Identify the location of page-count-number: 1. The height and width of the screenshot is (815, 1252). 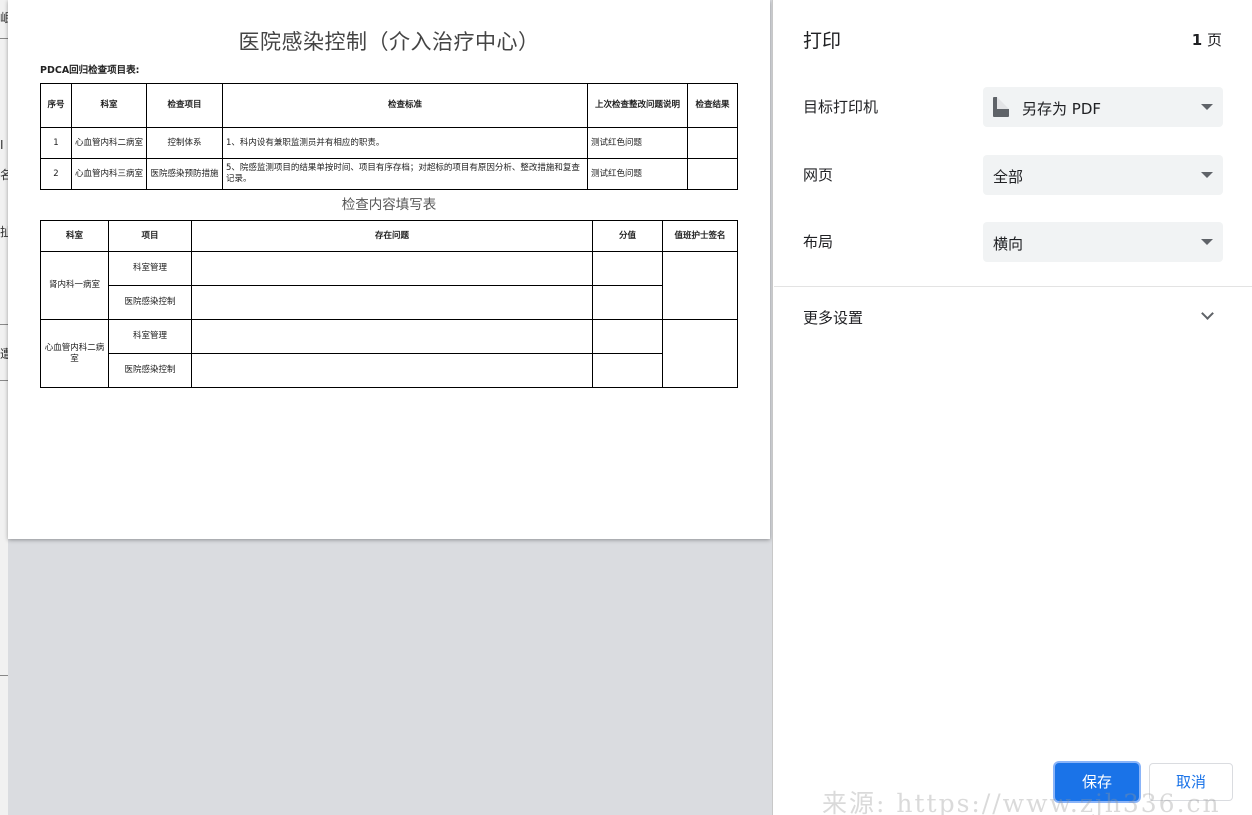
(1197, 40).